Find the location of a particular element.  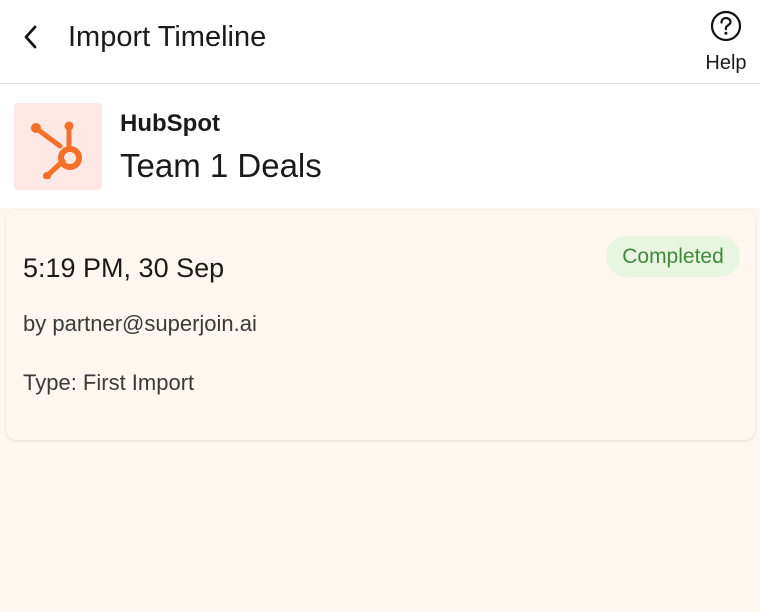

import-author: by partner@superjoin.ai is located at coordinates (140, 323).